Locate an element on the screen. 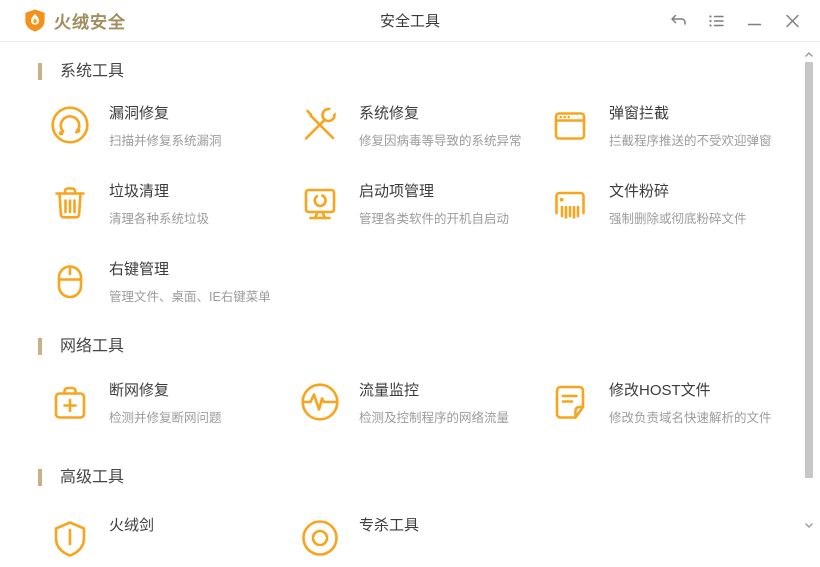 The width and height of the screenshot is (820, 567). scroll-up-icon is located at coordinates (809, 55).